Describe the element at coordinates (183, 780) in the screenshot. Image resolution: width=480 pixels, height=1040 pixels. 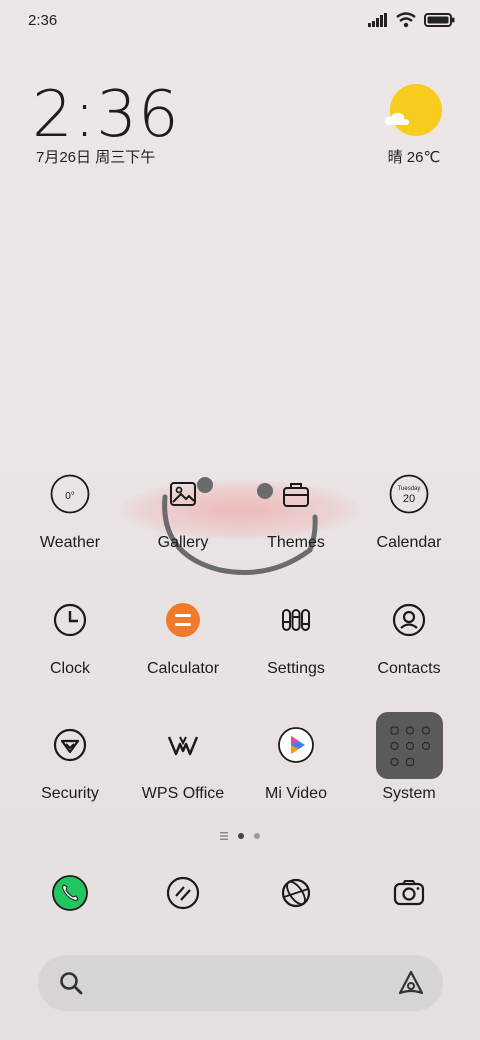
I see `app-wps-office: WPS Office` at that location.